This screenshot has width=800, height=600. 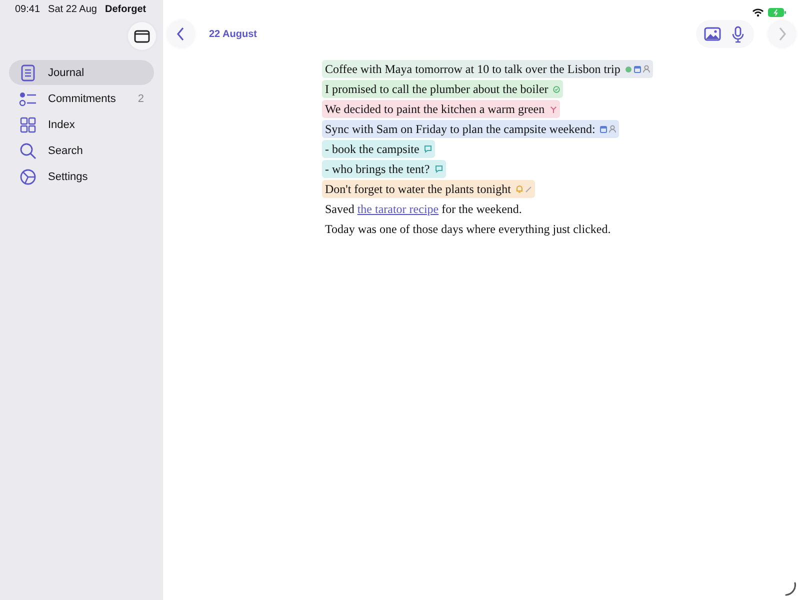 I want to click on sidebar-item: Settings, so click(x=81, y=176).